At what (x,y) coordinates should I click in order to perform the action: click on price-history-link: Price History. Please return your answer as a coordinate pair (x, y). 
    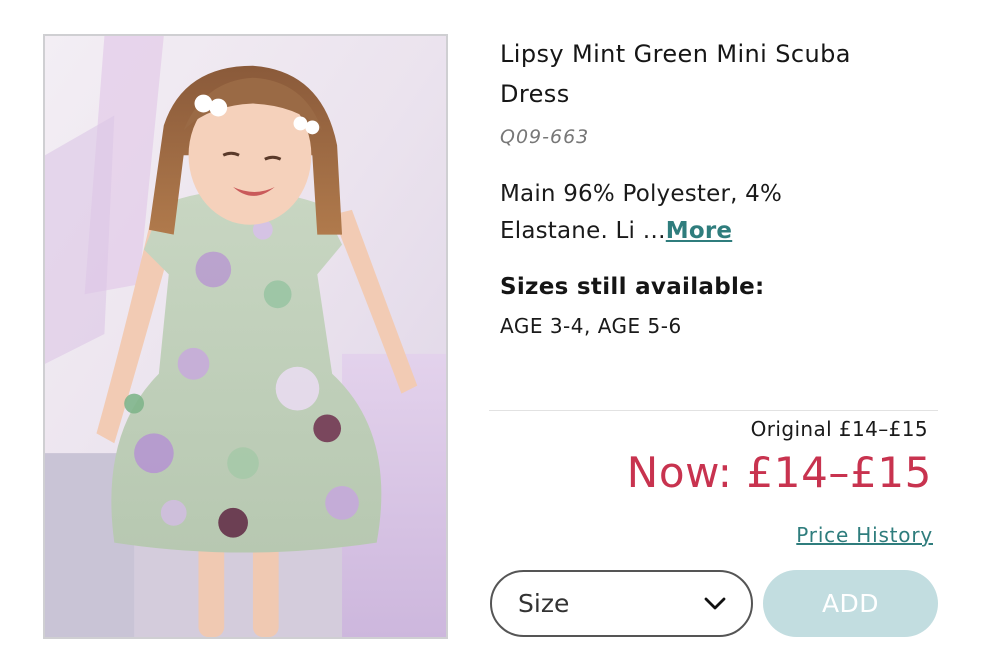
    Looking at the image, I should click on (864, 535).